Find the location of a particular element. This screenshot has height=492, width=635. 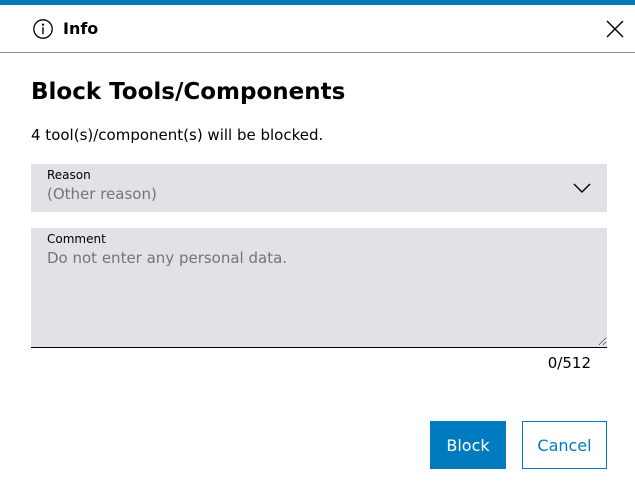

dialog-header: Info is located at coordinates (317, 29).